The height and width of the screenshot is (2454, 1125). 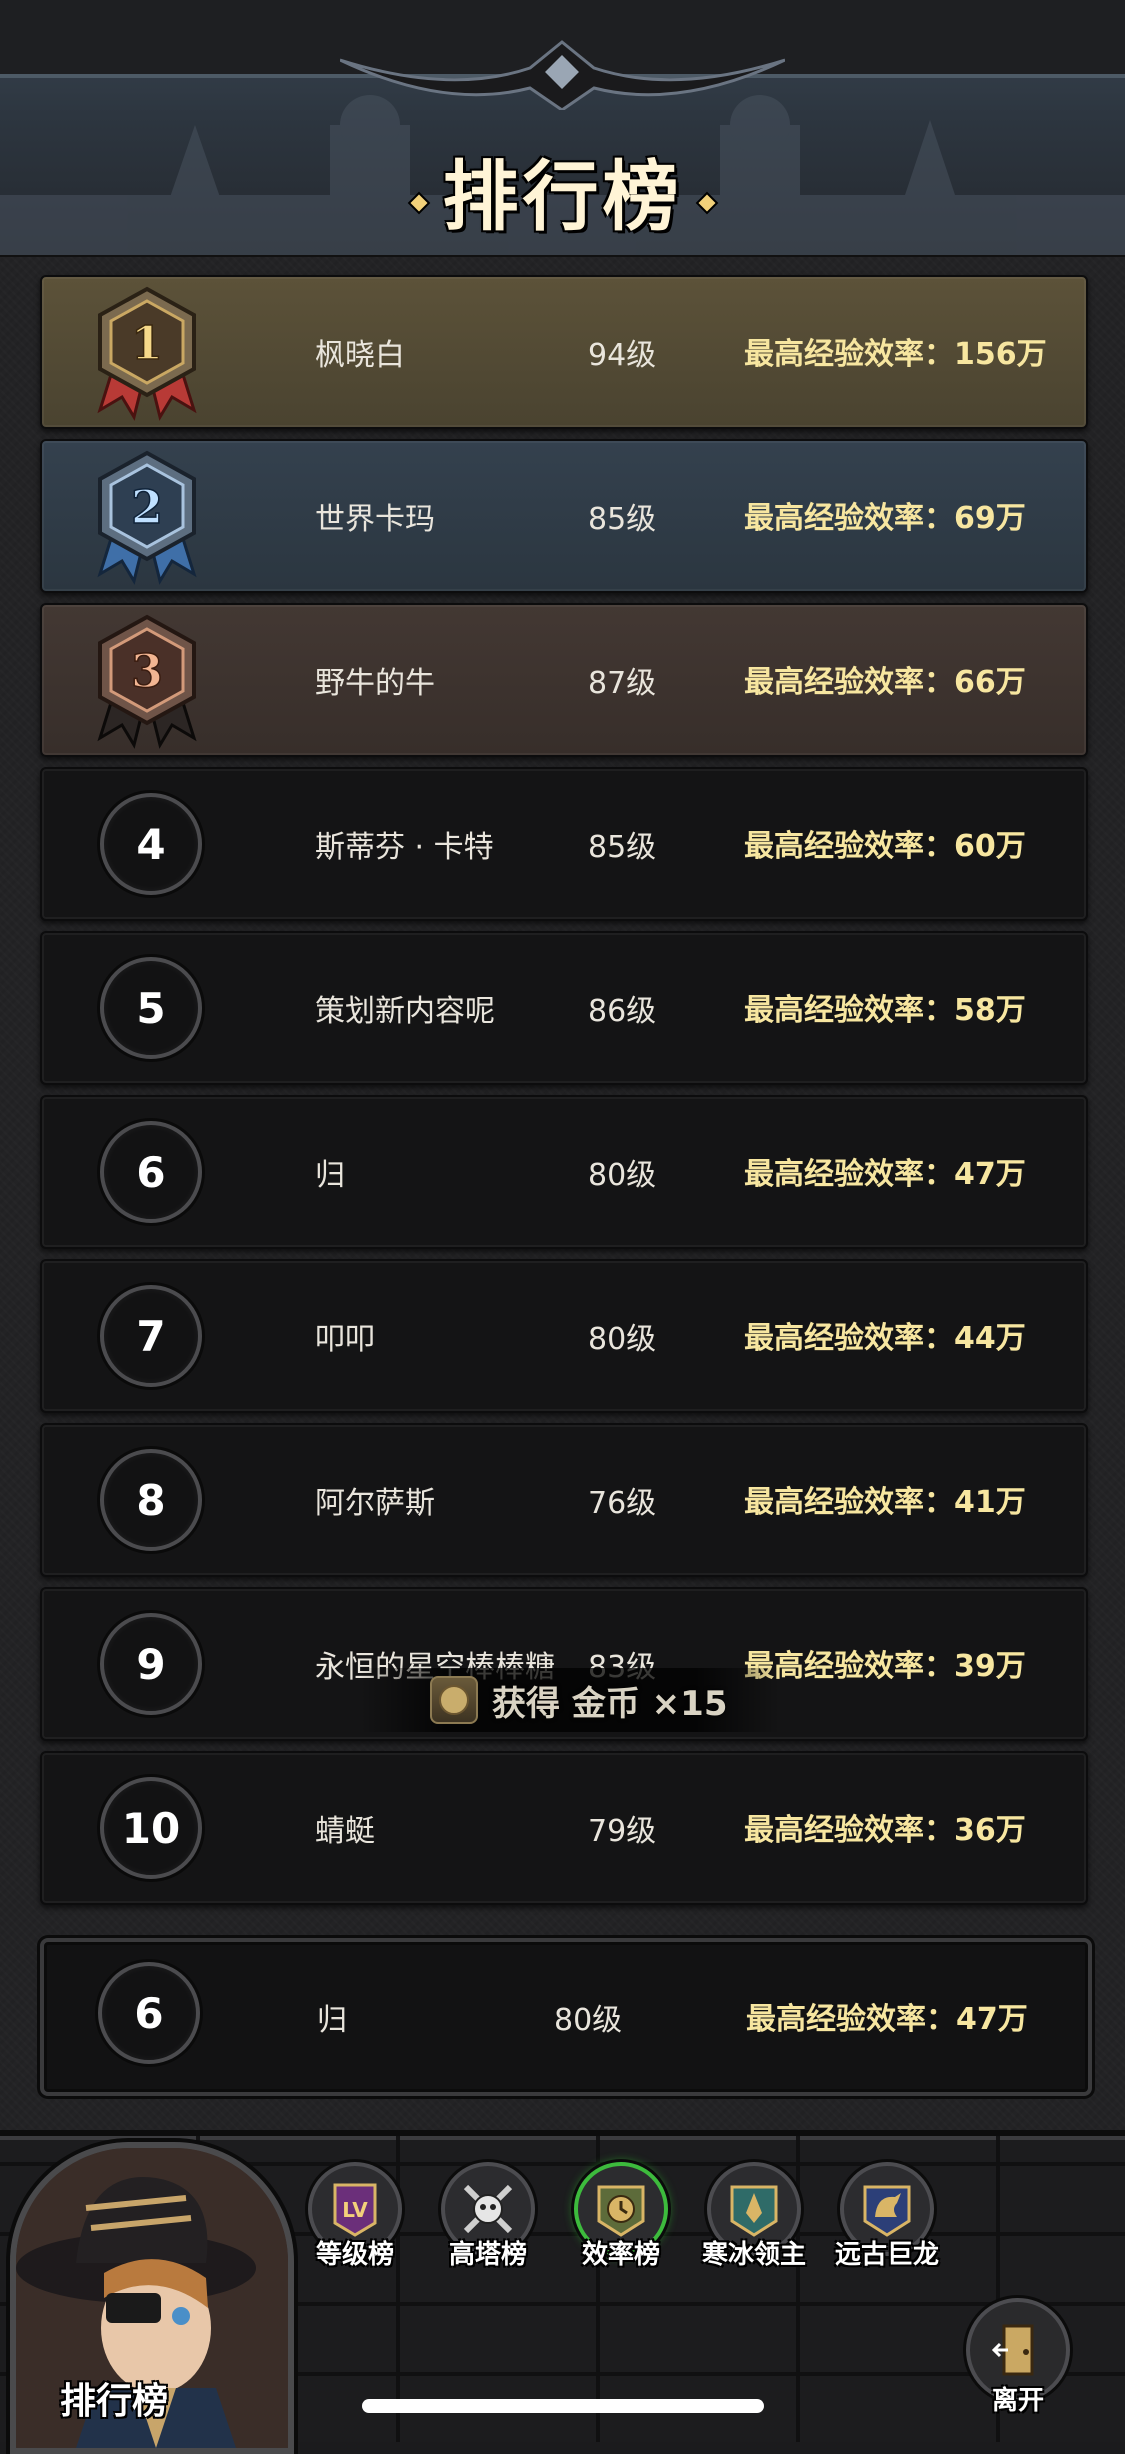 I want to click on ranking-row-4: 4 斯蒂芬 · 卡特 85级 最高经验效率：60万, so click(x=564, y=844).